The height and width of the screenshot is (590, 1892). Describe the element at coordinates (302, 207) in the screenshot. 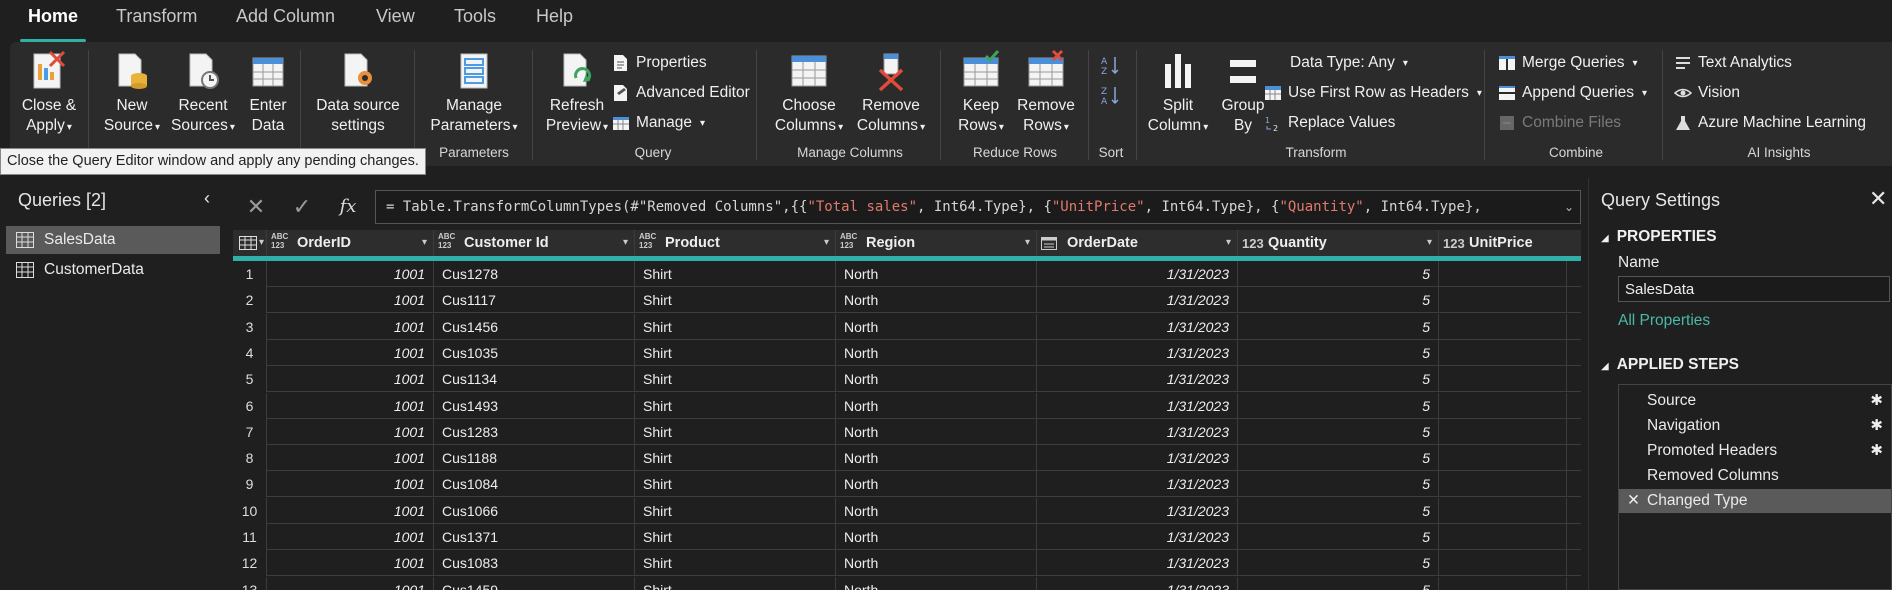

I see `confirm-formula-icon: ✓` at that location.